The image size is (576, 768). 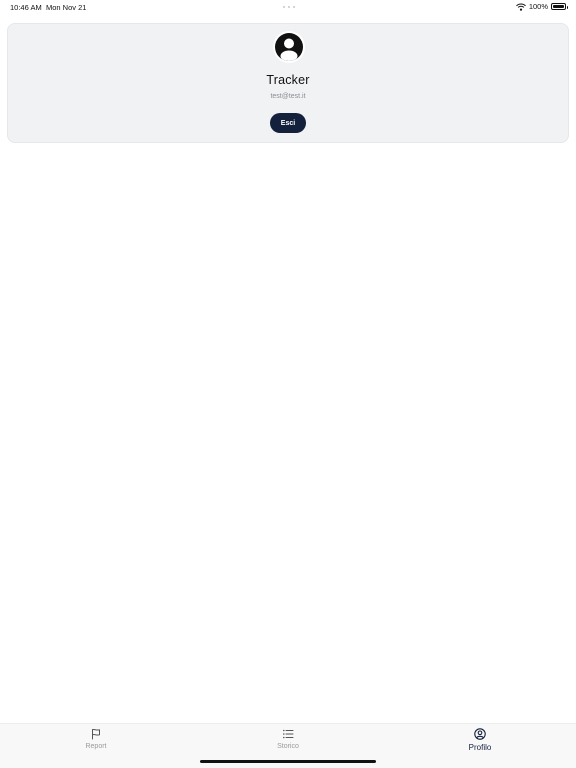 I want to click on tab-storico: Storico, so click(x=288, y=742).